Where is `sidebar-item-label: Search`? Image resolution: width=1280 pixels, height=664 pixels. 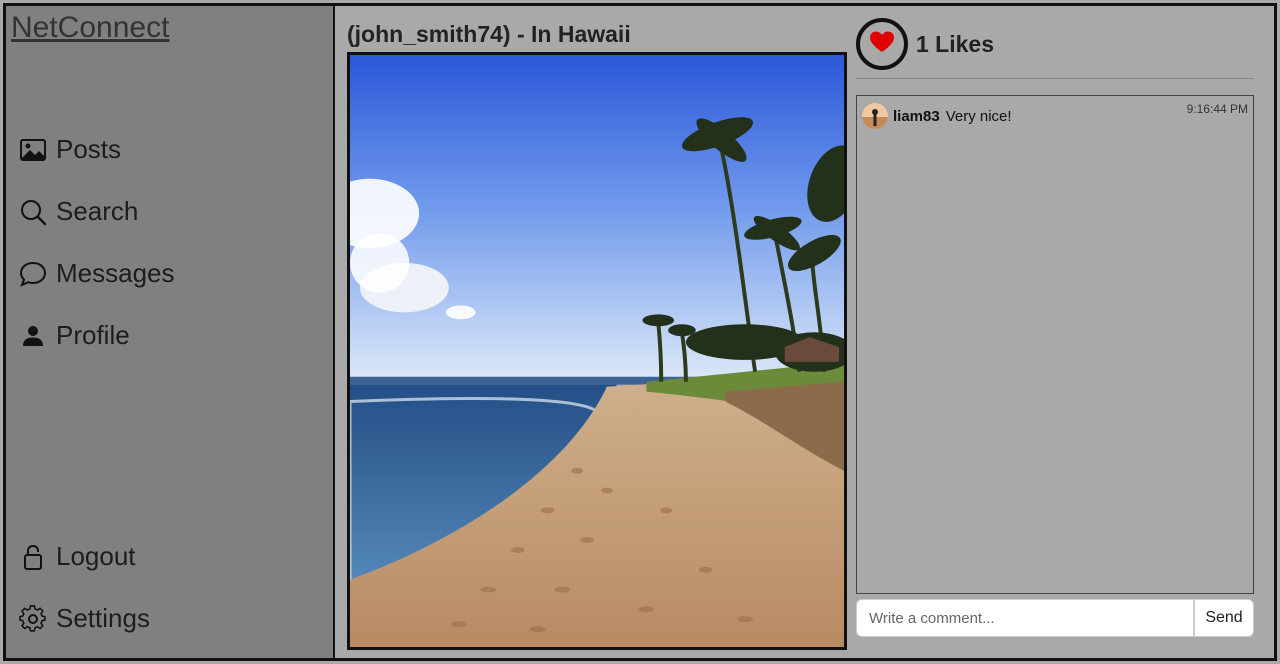
sidebar-item-label: Search is located at coordinates (97, 211).